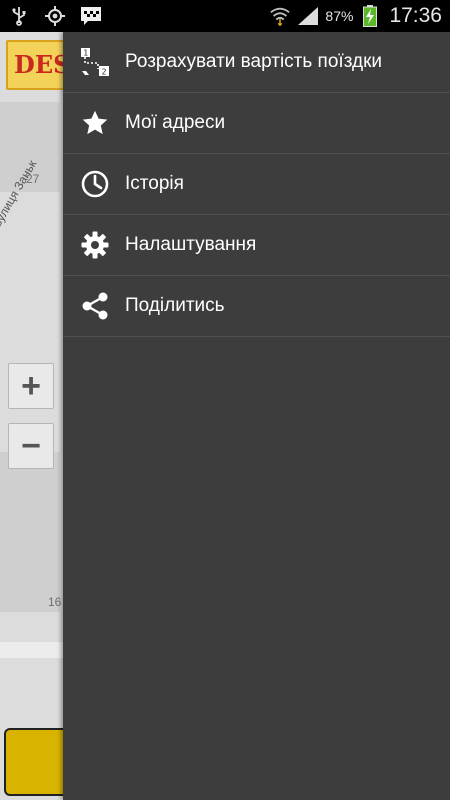 This screenshot has height=800, width=450. I want to click on drawer-item-calculate-fare: 1 2 Розрахувати вартість поїздки, so click(256, 62).